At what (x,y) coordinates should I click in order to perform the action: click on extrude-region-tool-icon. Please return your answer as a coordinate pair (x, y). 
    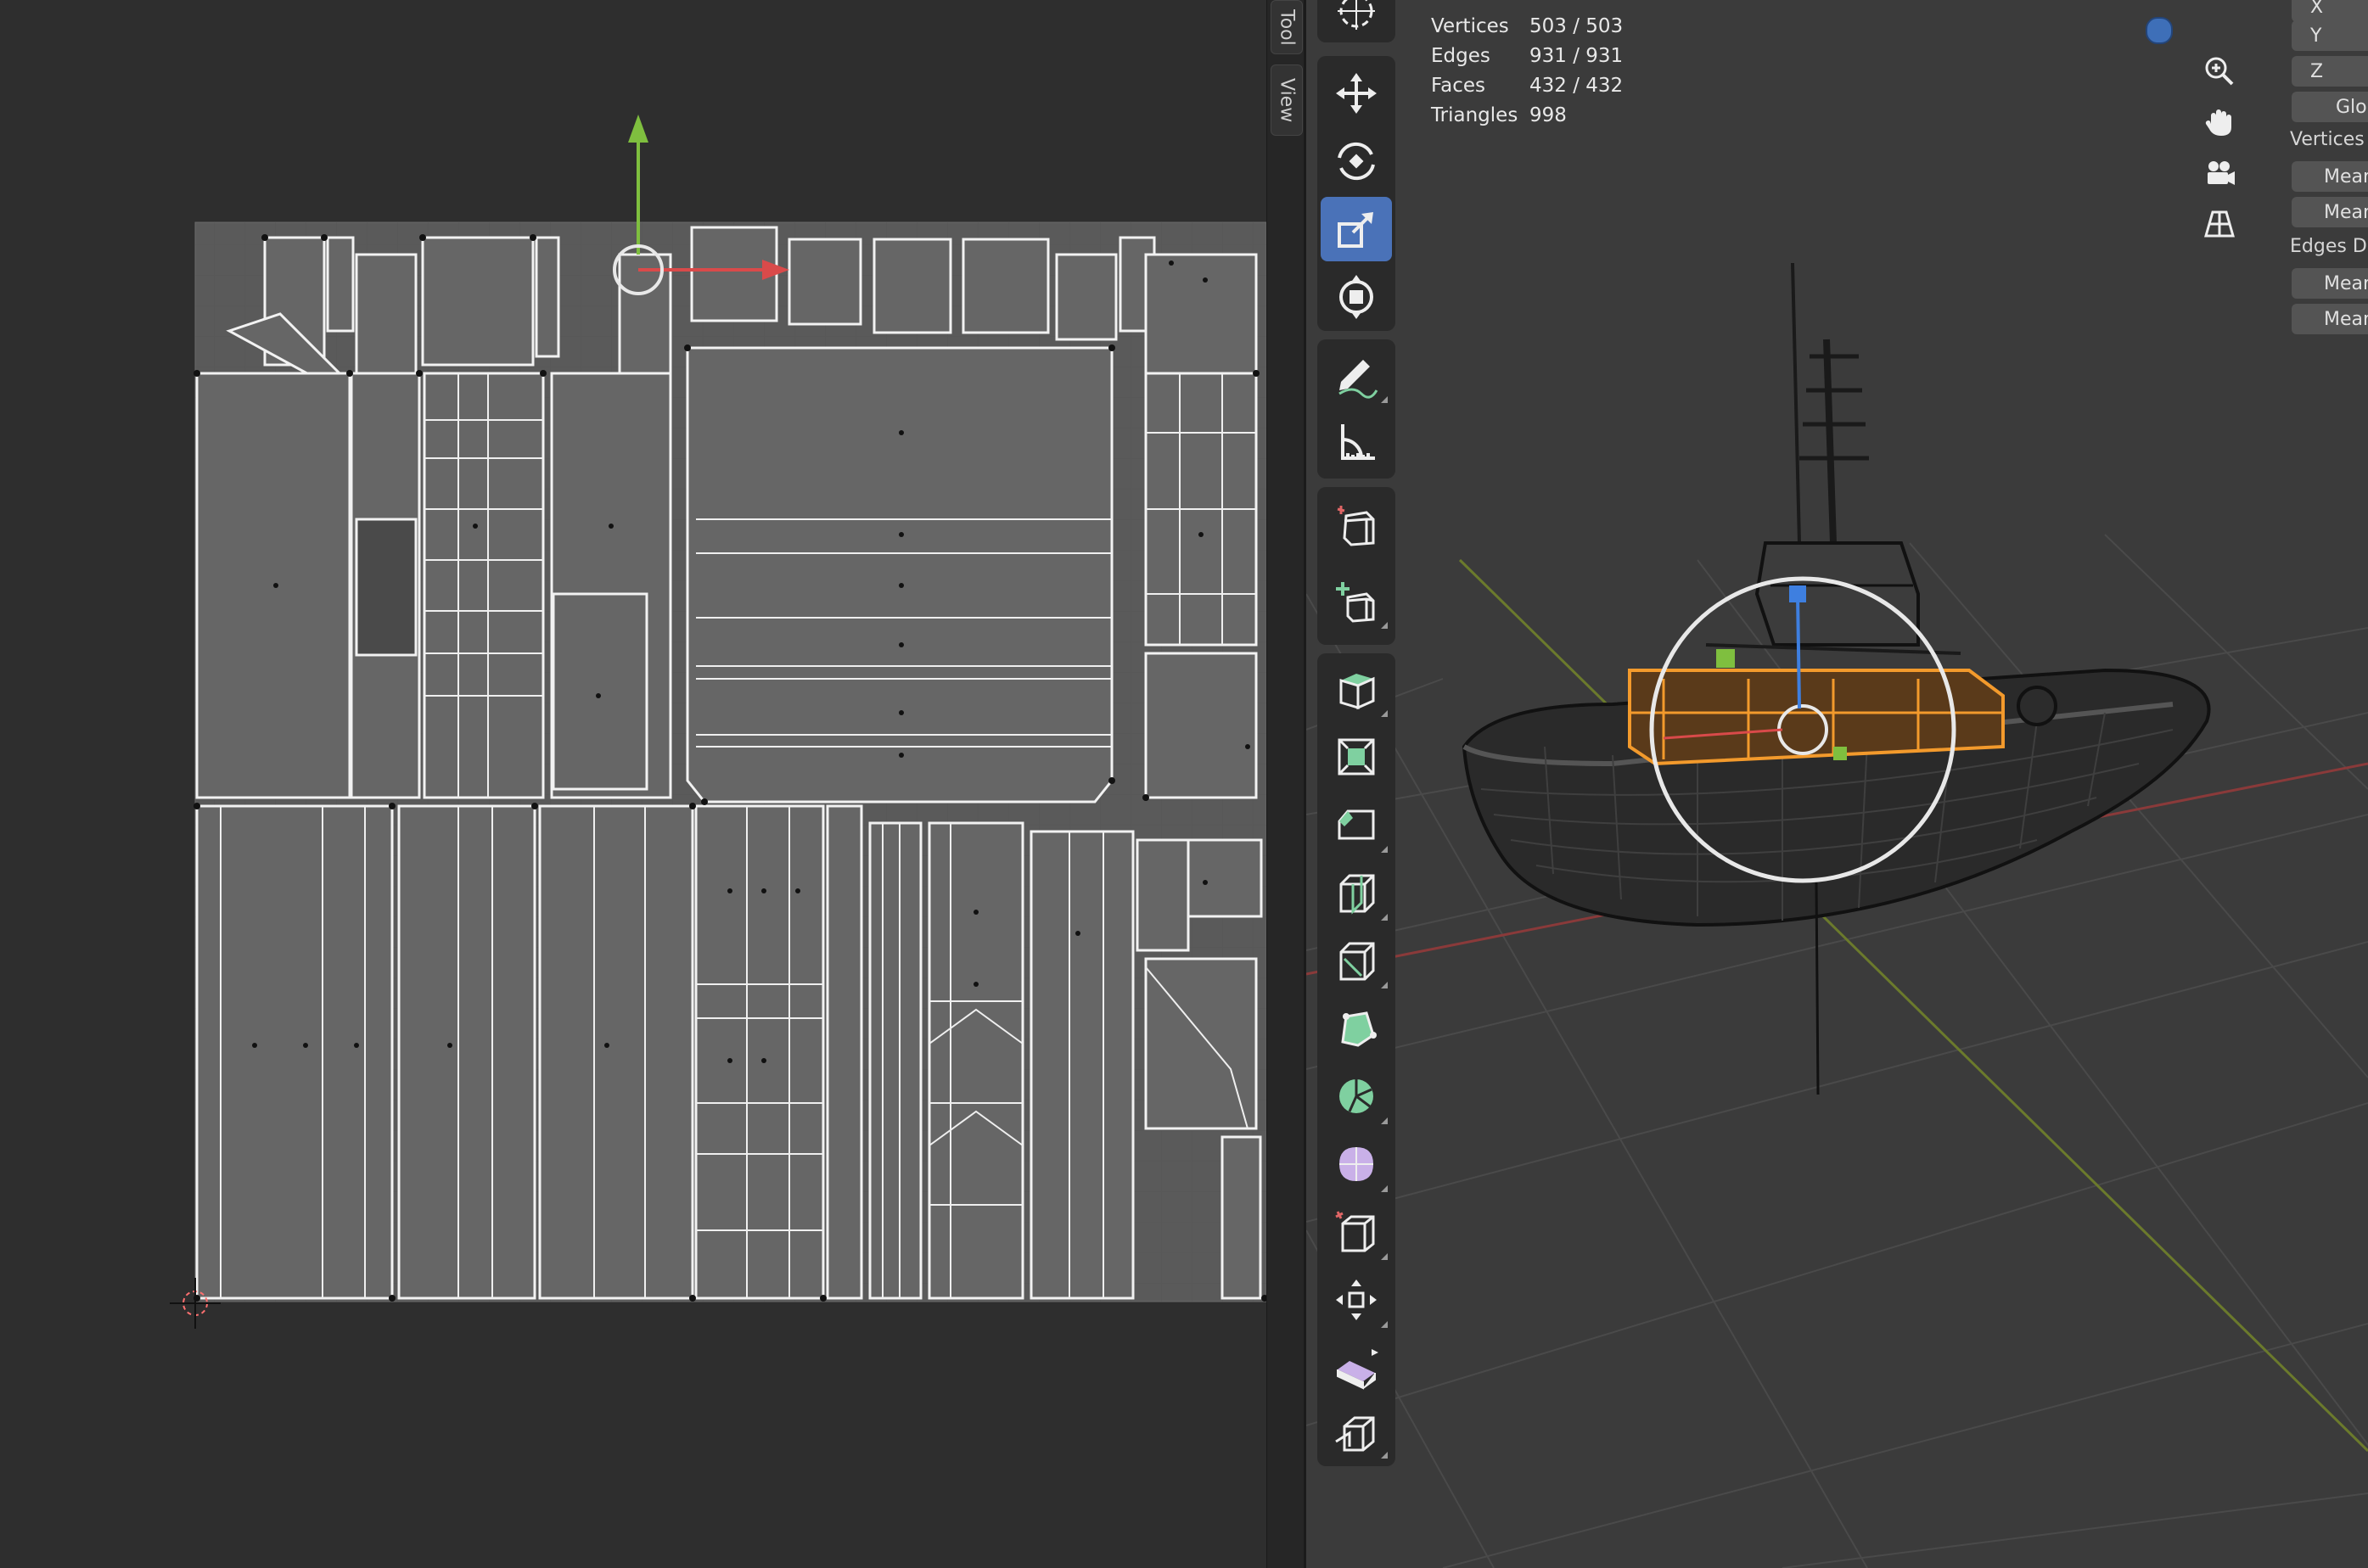
    Looking at the image, I should click on (1357, 692).